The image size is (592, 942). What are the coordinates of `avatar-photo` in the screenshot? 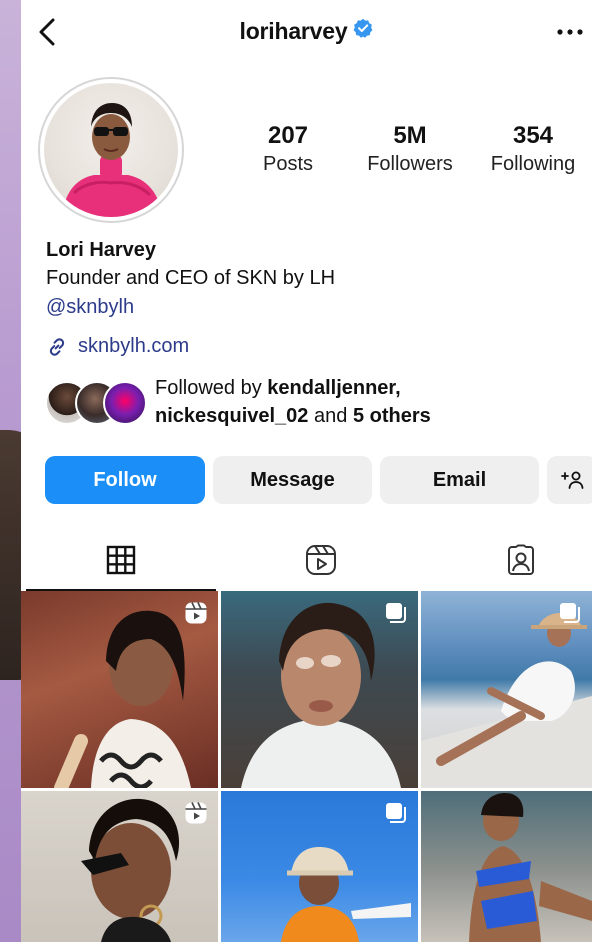 It's located at (111, 150).